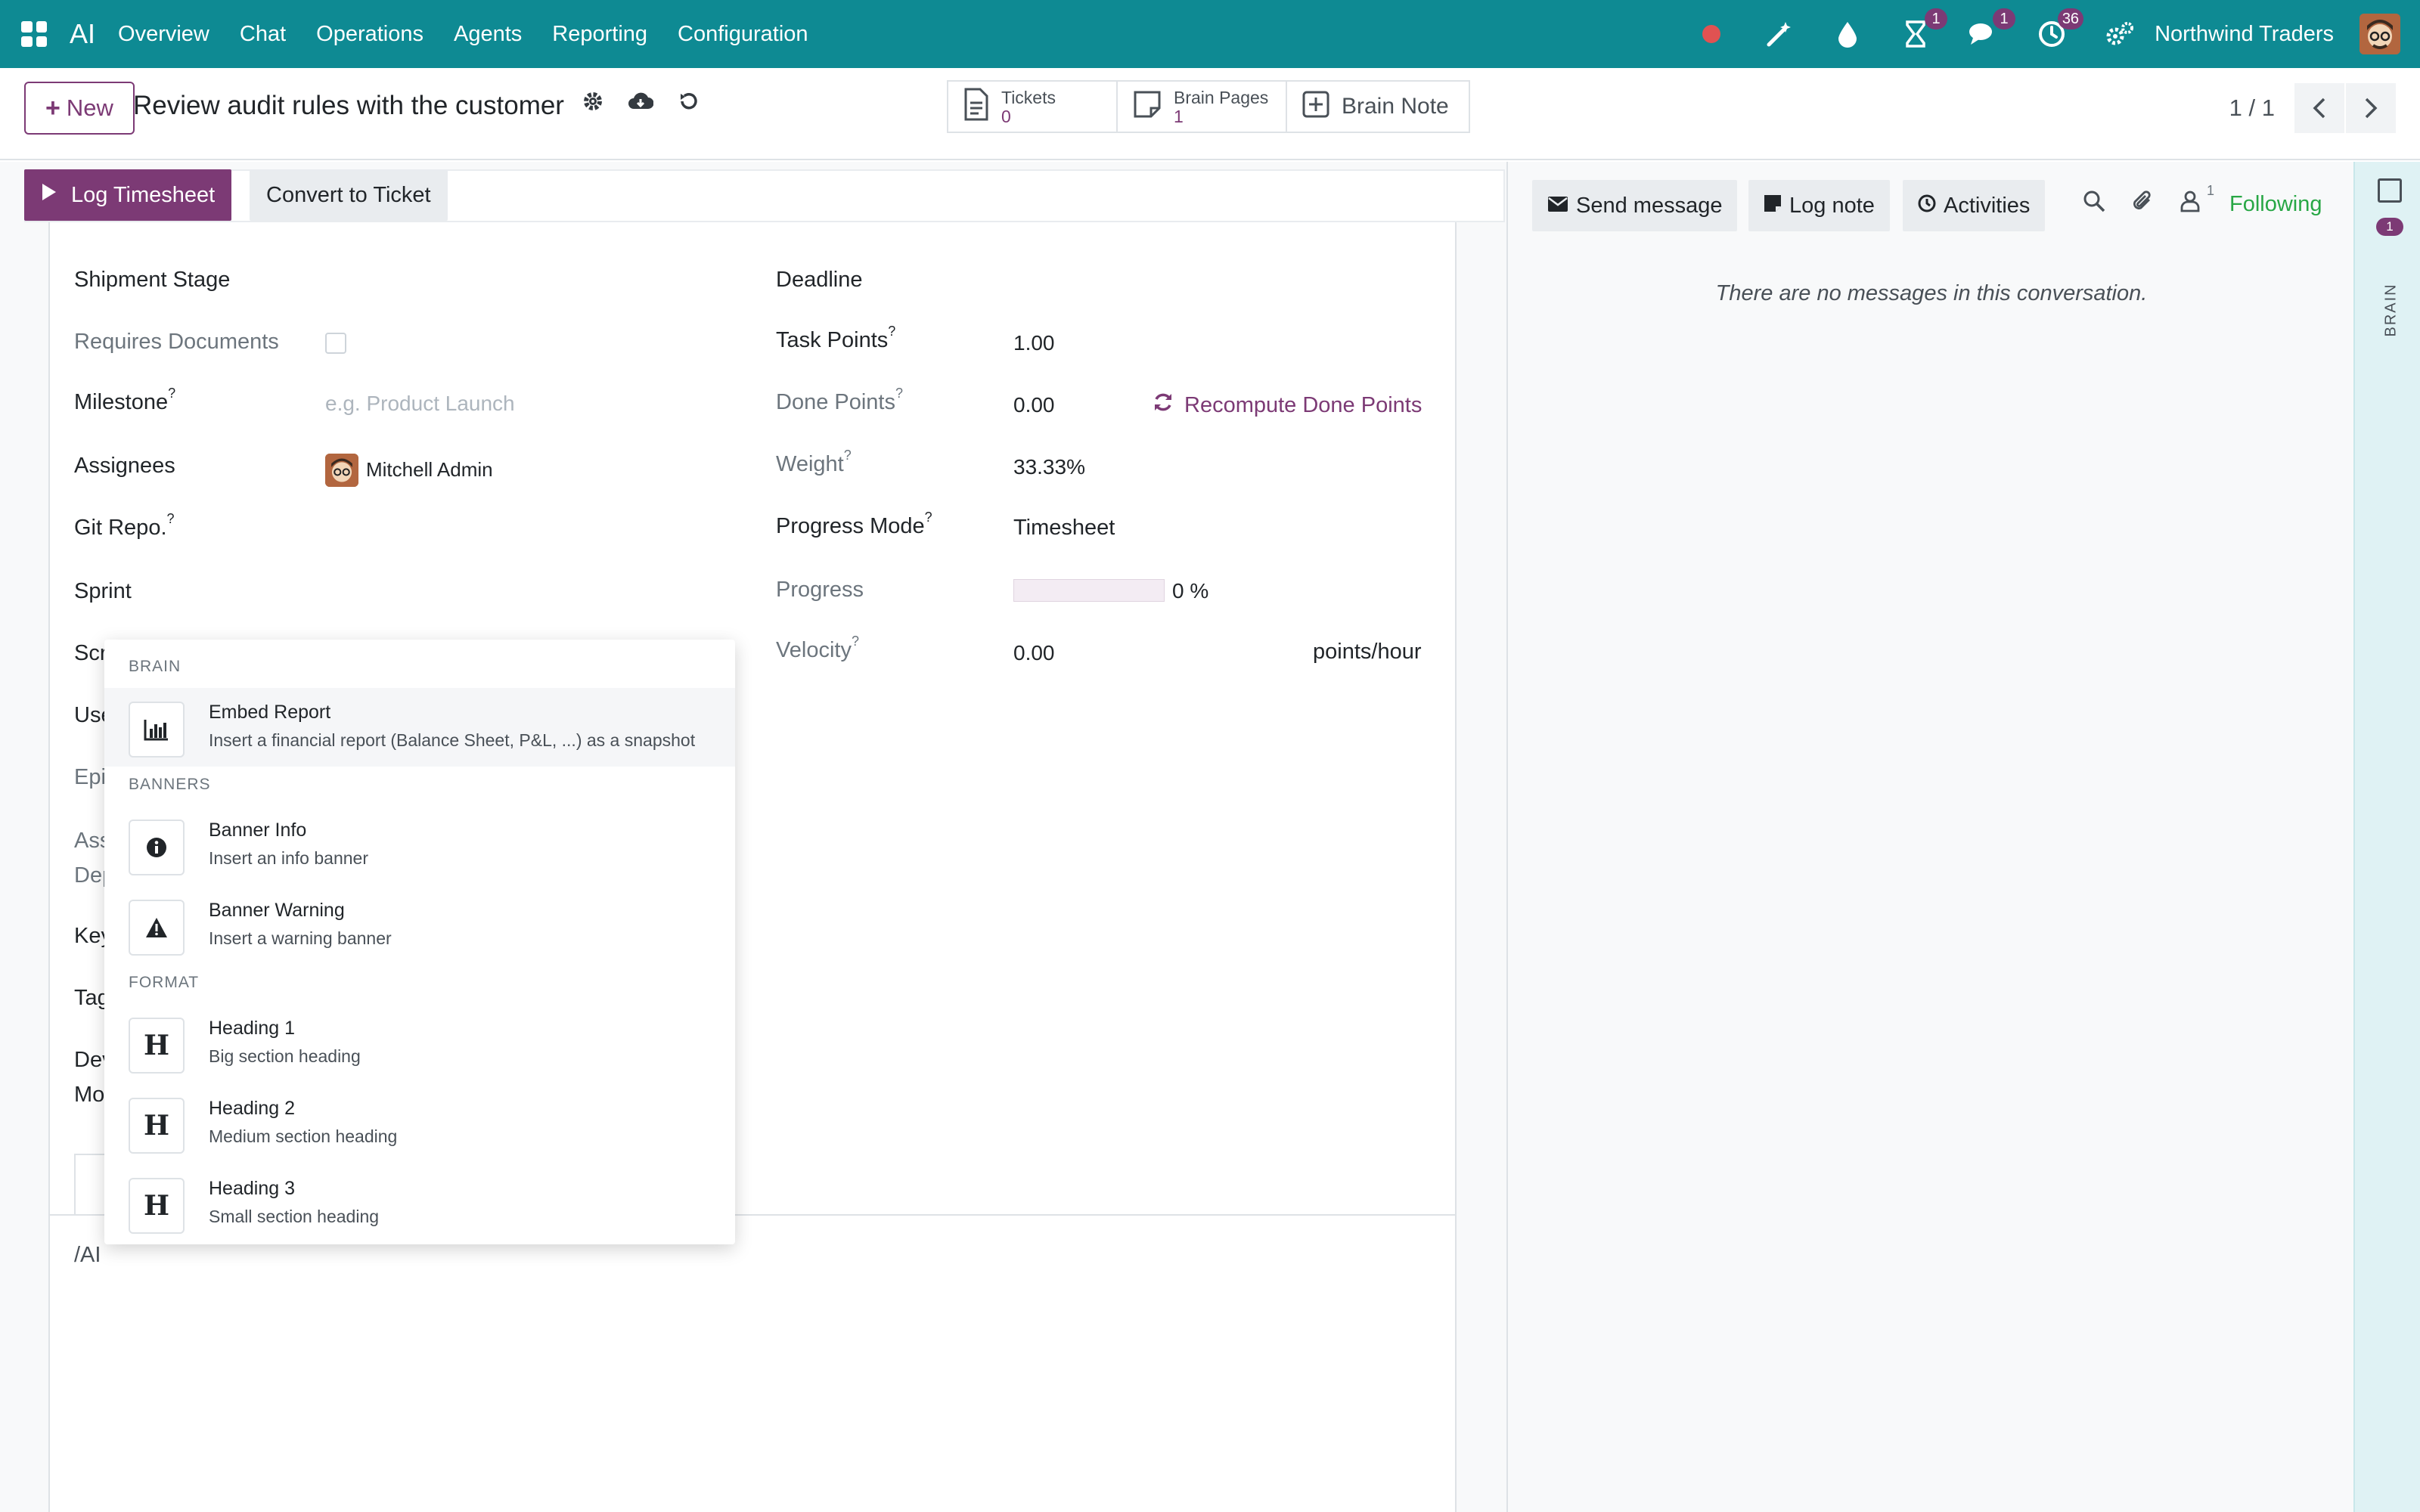 The image size is (2420, 1512). Describe the element at coordinates (34, 34) in the screenshot. I see `apps-menu-icon` at that location.